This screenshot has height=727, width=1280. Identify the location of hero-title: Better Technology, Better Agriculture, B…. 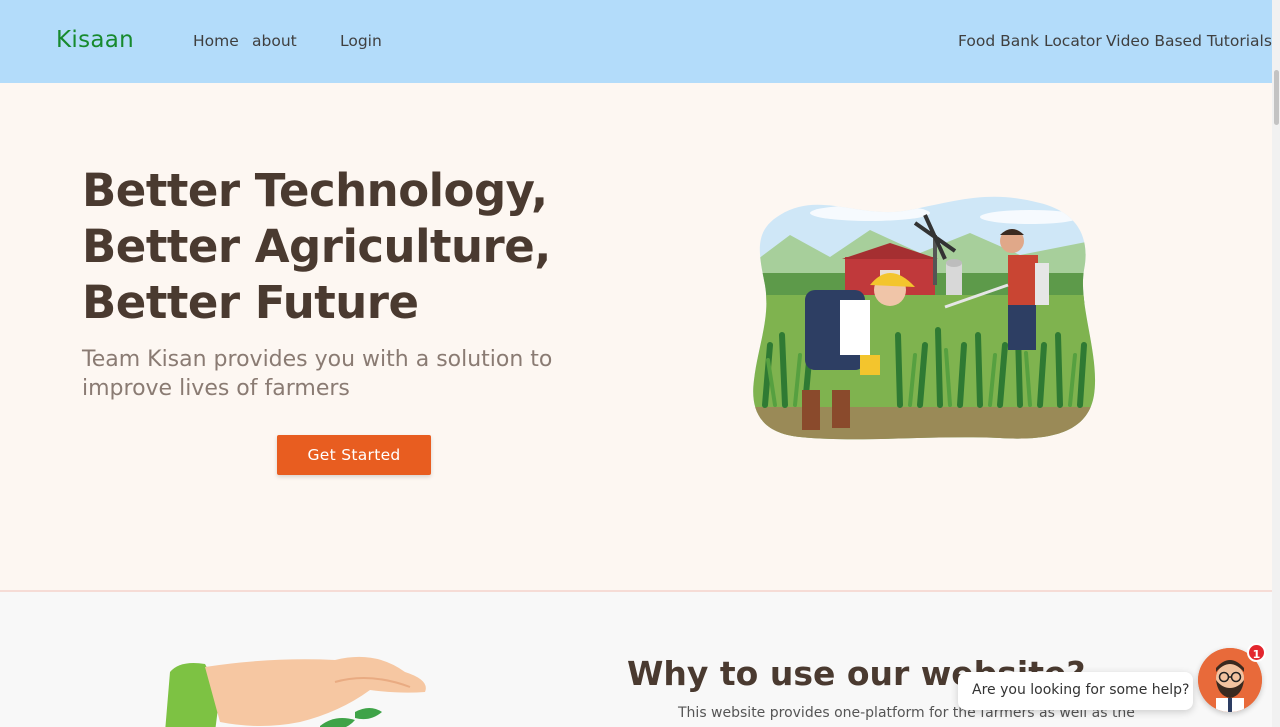
(316, 247).